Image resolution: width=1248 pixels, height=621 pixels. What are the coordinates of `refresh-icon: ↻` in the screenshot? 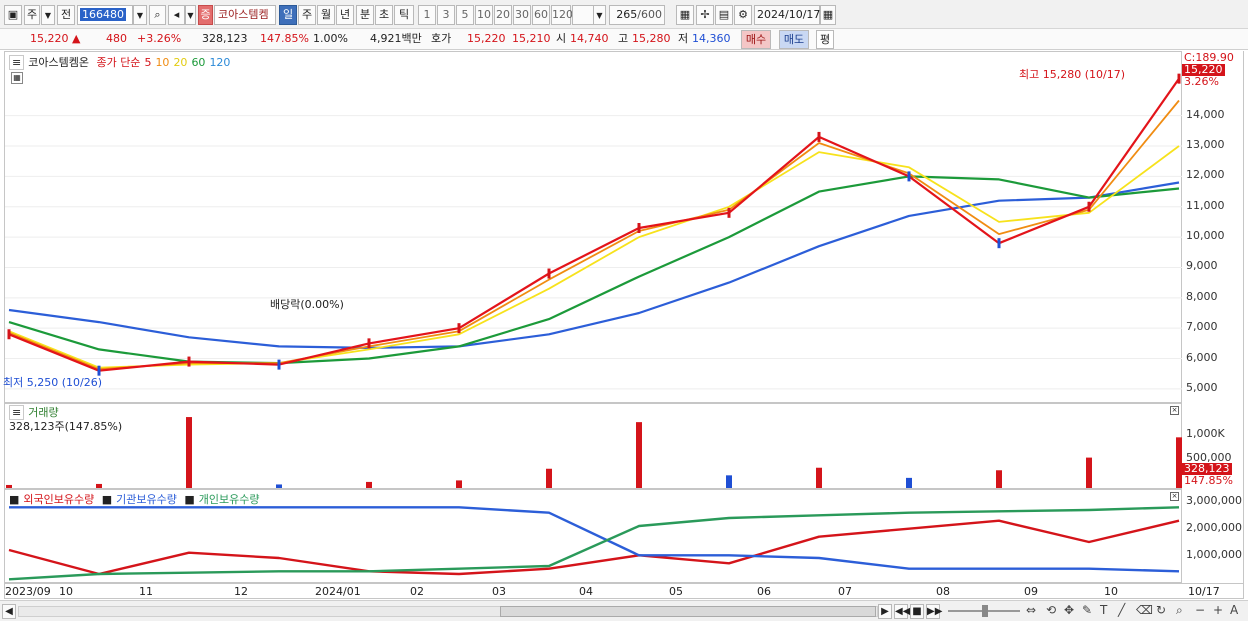 It's located at (1161, 610).